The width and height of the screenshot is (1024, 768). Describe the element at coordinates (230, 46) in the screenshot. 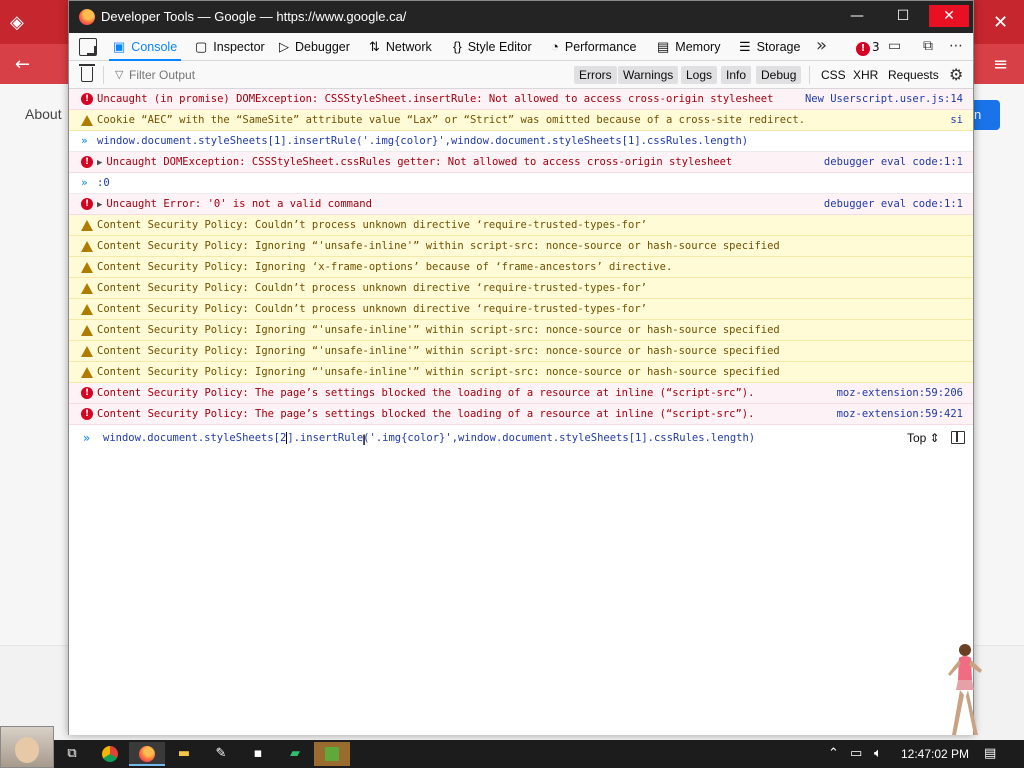

I see `tab-inspector: ▢ Inspector` at that location.